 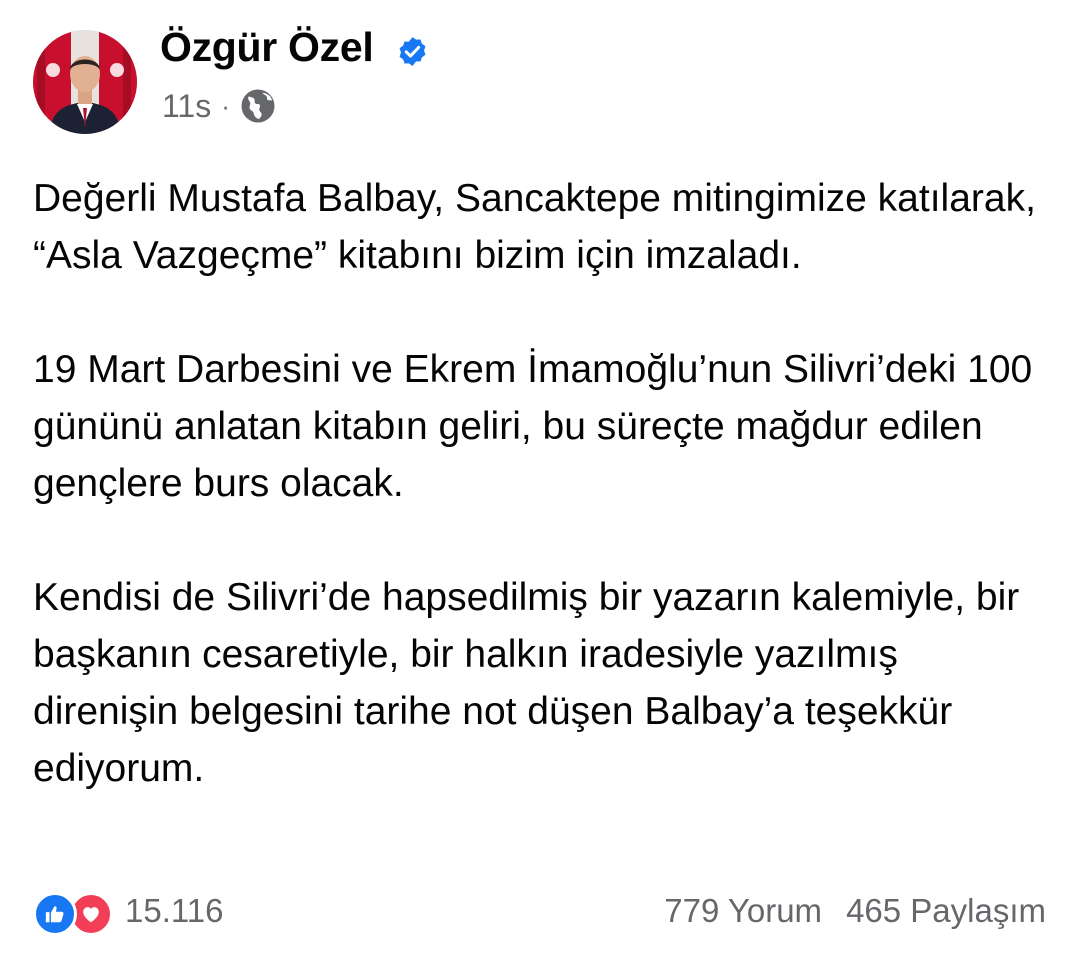 I want to click on shares-count: 465 Paylaşım, so click(x=946, y=911).